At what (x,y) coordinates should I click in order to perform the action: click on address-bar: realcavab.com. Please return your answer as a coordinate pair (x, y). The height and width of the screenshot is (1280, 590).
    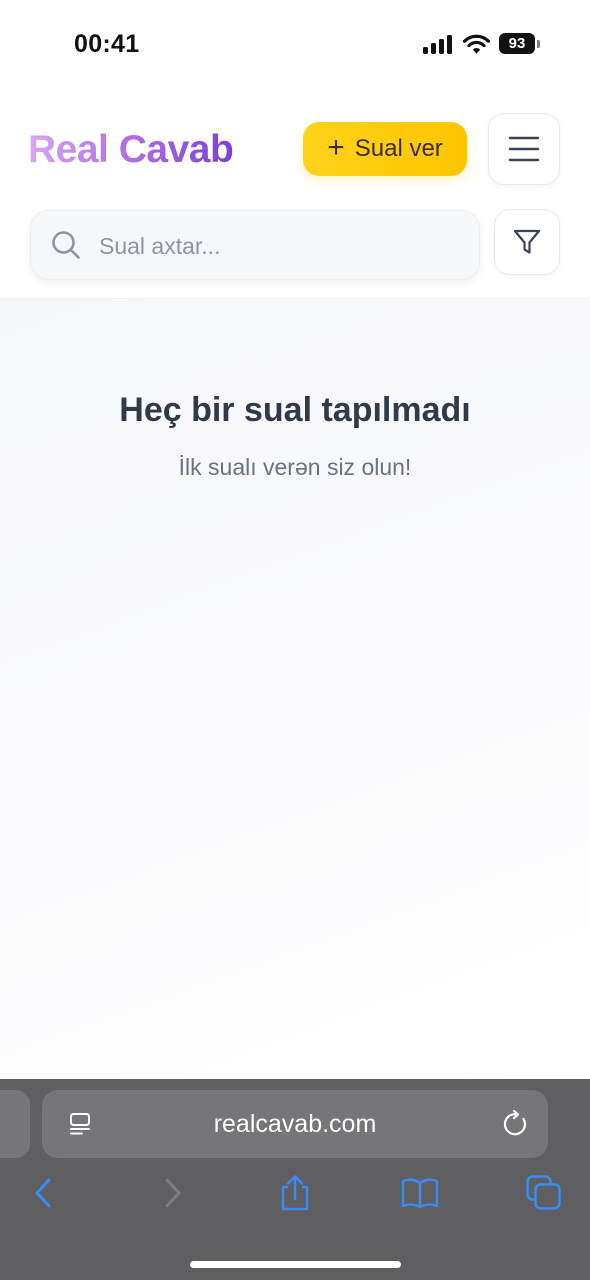
    Looking at the image, I should click on (295, 1124).